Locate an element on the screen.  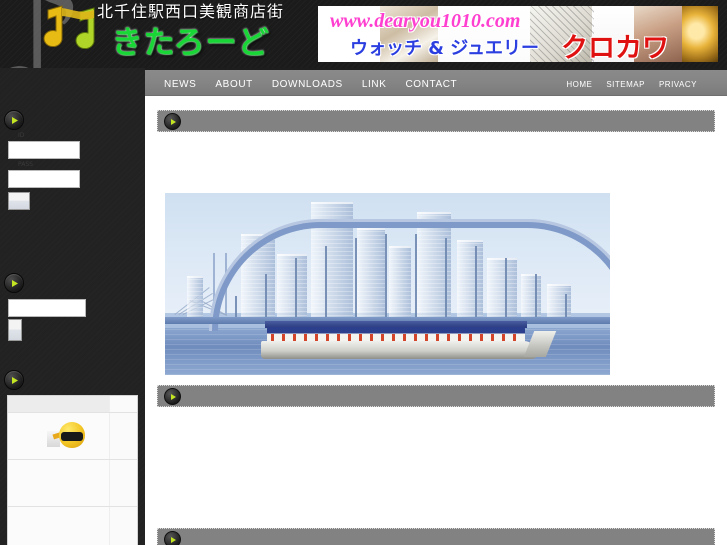
tower is located at coordinates (195, 298).